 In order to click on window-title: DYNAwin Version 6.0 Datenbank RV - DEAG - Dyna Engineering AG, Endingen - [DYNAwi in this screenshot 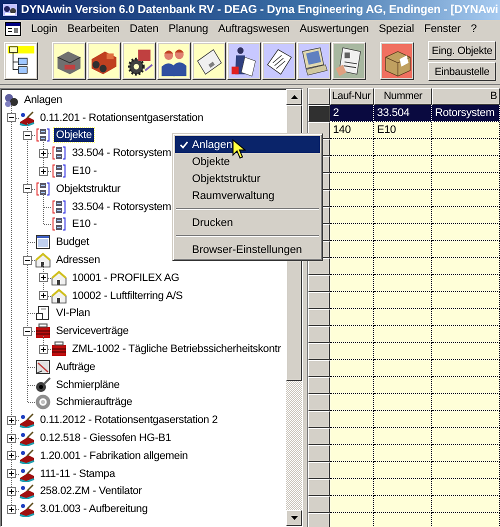, I will do `click(259, 10)`.